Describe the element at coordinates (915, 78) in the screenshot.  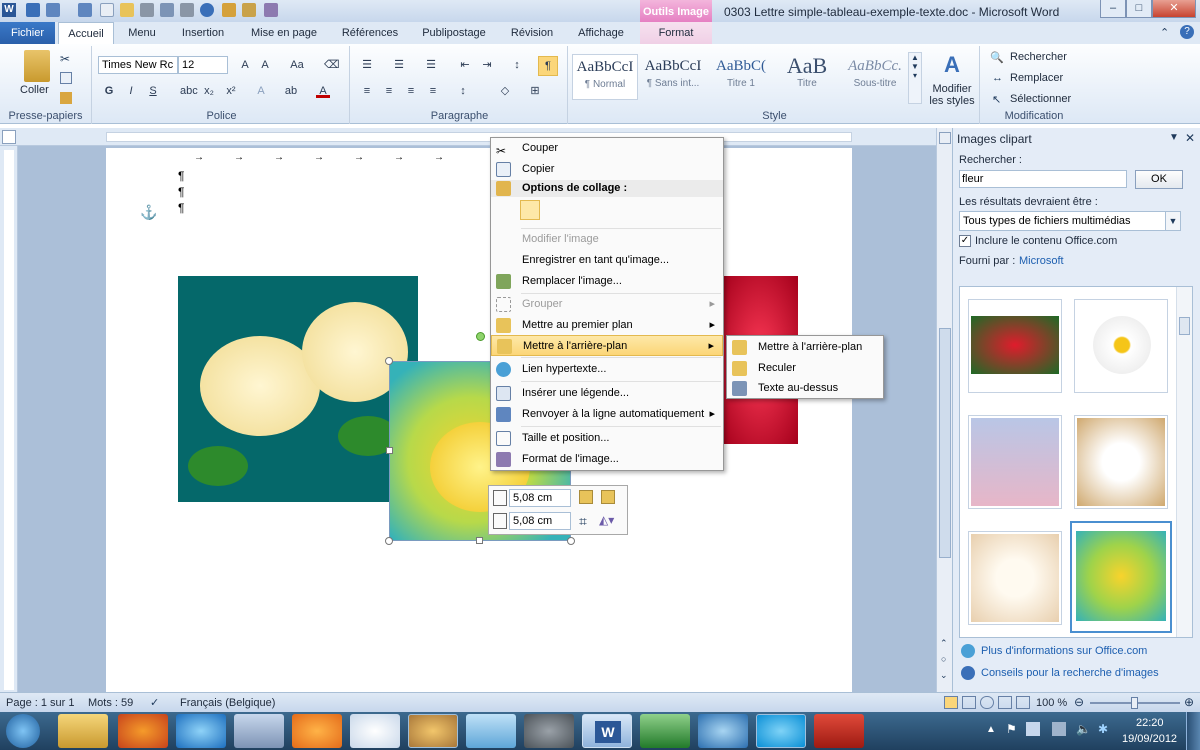
I see `styles-scroll-icon: ▲ ▼ ▾` at that location.